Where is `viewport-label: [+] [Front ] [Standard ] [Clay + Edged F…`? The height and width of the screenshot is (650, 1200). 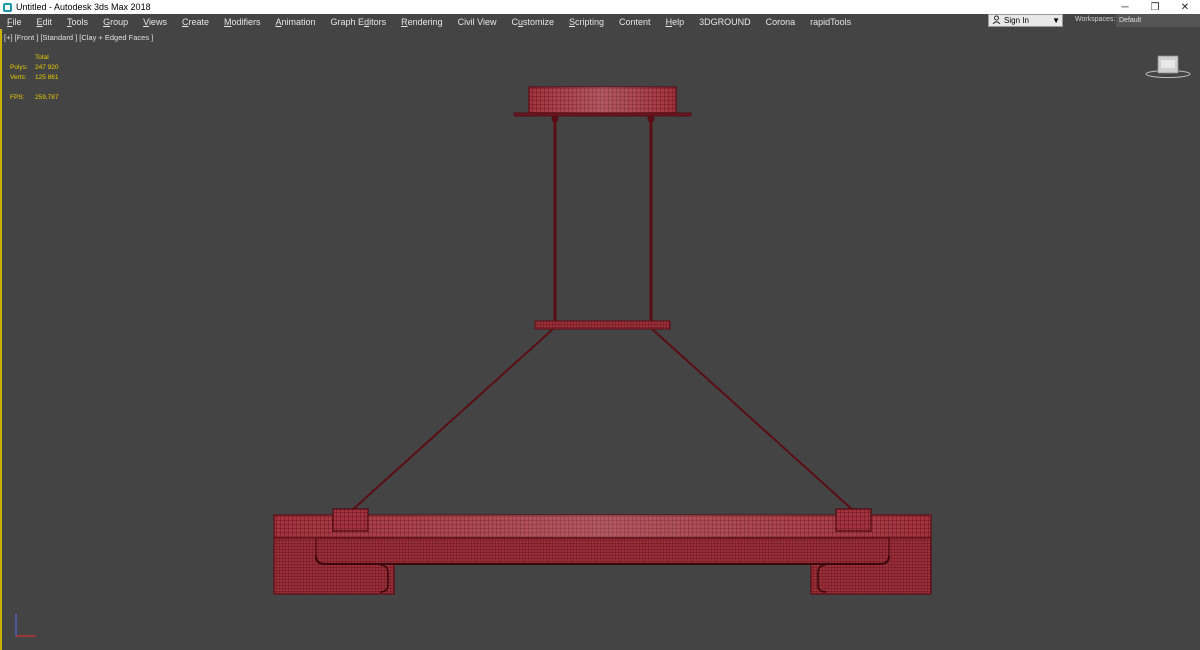
viewport-label: [+] [Front ] [Standard ] [Clay + Edged F… is located at coordinates (78, 37).